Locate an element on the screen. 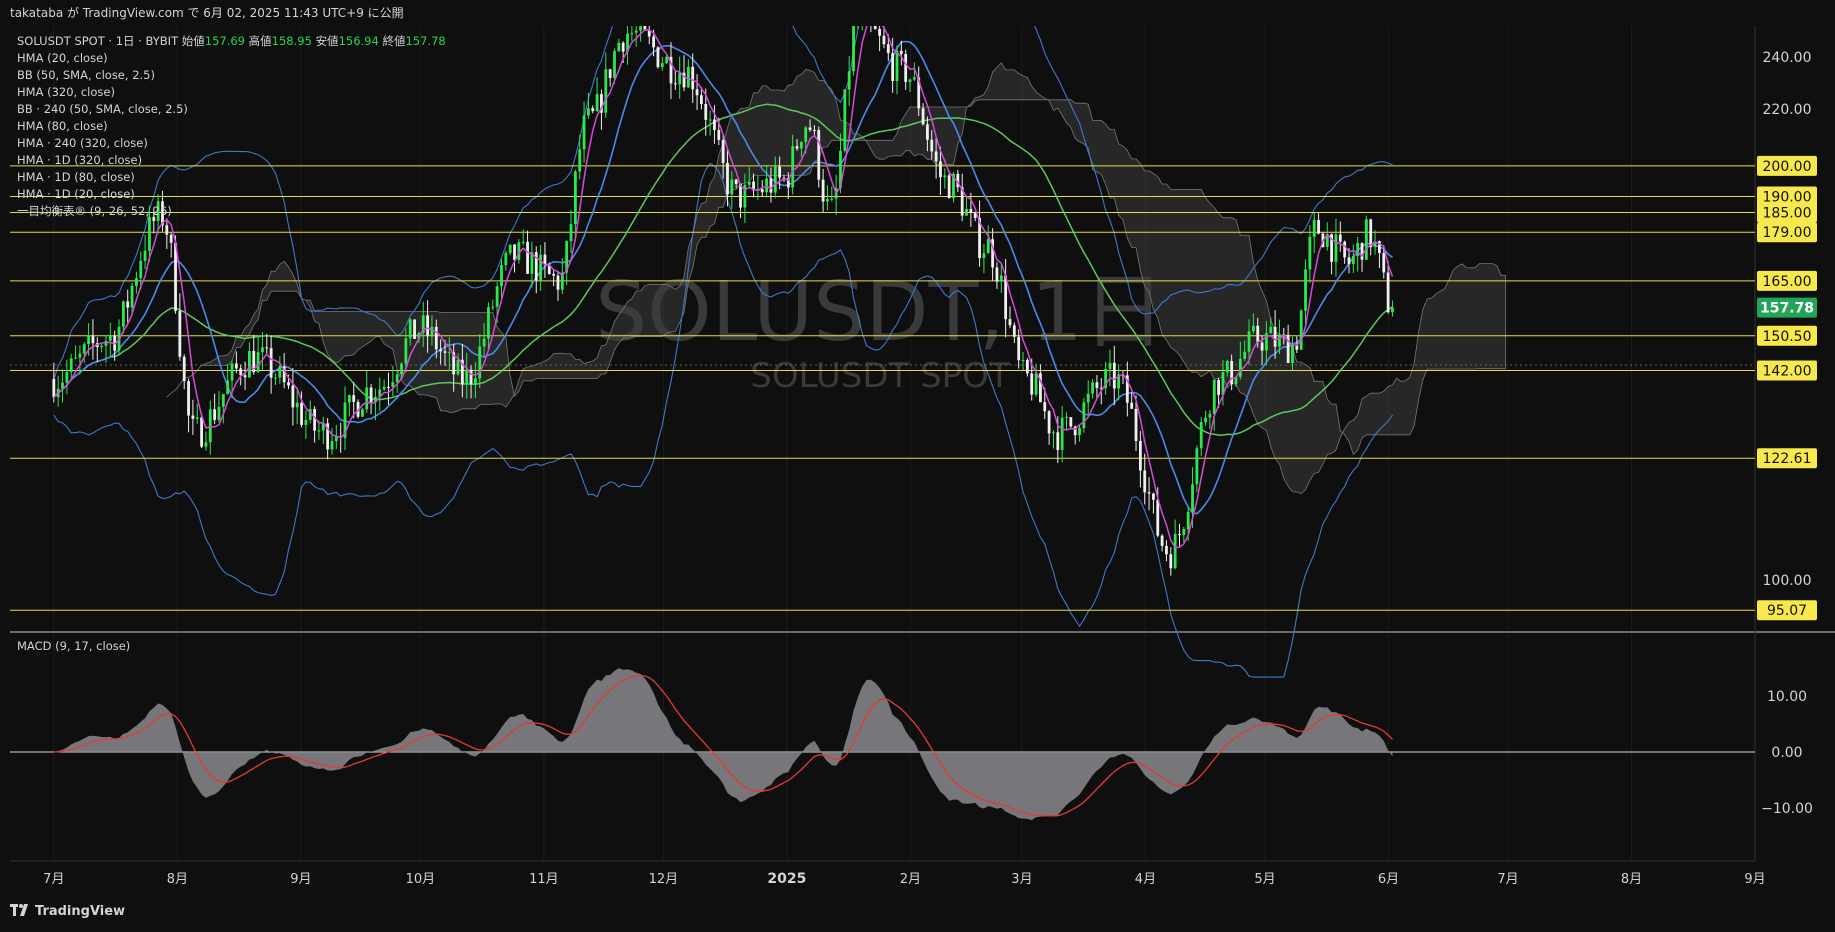  macd-tick-label: 10.00 is located at coordinates (1787, 697).